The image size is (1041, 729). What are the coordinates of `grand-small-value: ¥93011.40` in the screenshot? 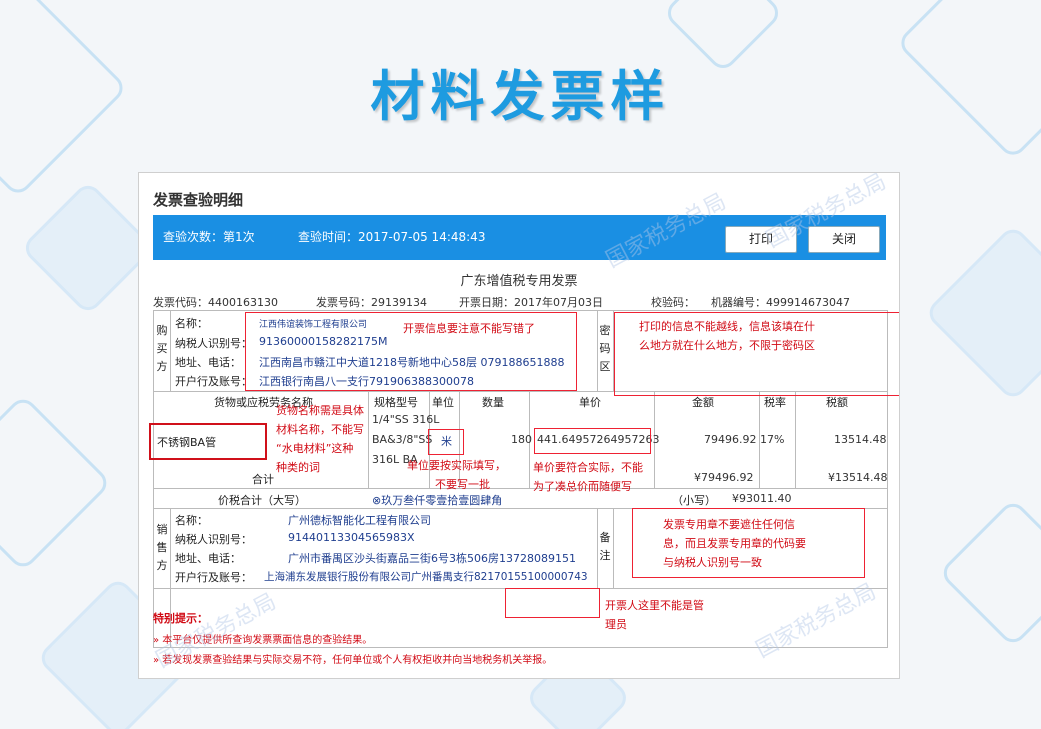 It's located at (762, 498).